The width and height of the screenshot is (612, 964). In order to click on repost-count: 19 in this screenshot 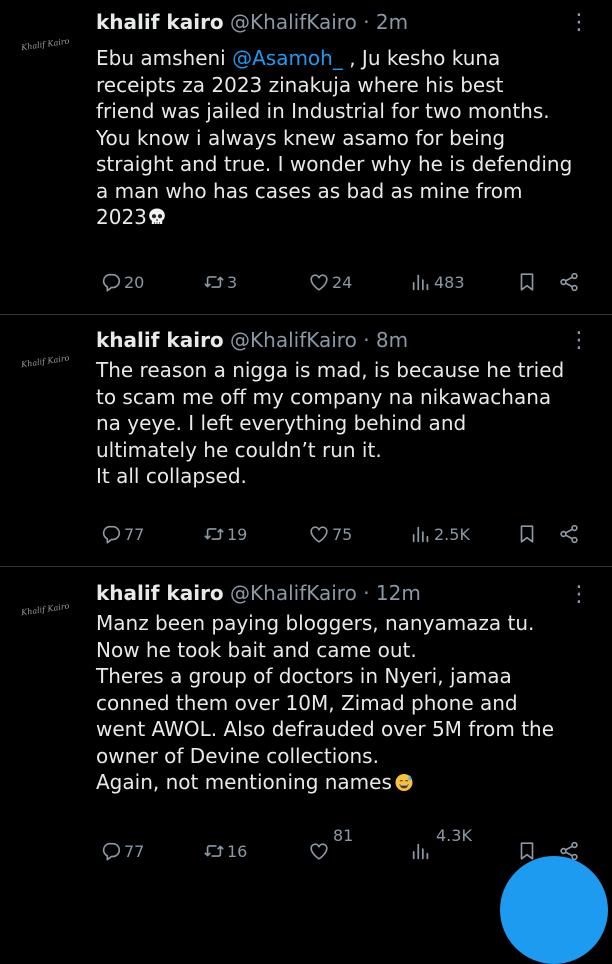, I will do `click(237, 534)`.